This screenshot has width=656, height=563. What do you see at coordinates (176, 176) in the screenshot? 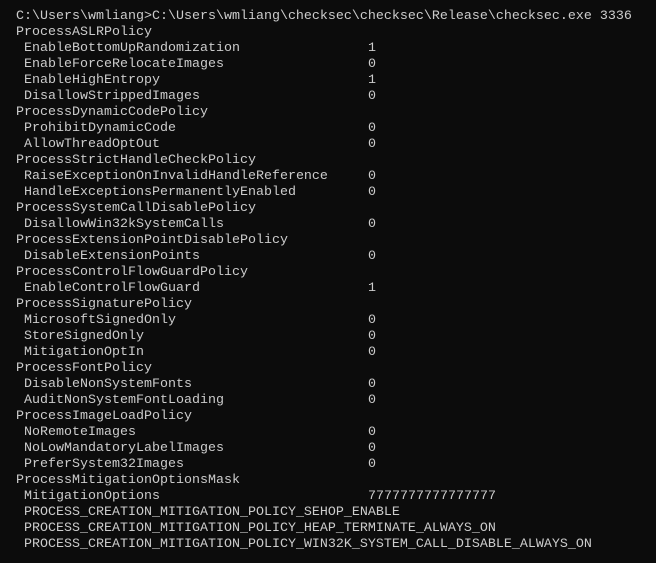
I see `policy-item-name: RaiseExceptionOnInvalidHandleReference` at bounding box center [176, 176].